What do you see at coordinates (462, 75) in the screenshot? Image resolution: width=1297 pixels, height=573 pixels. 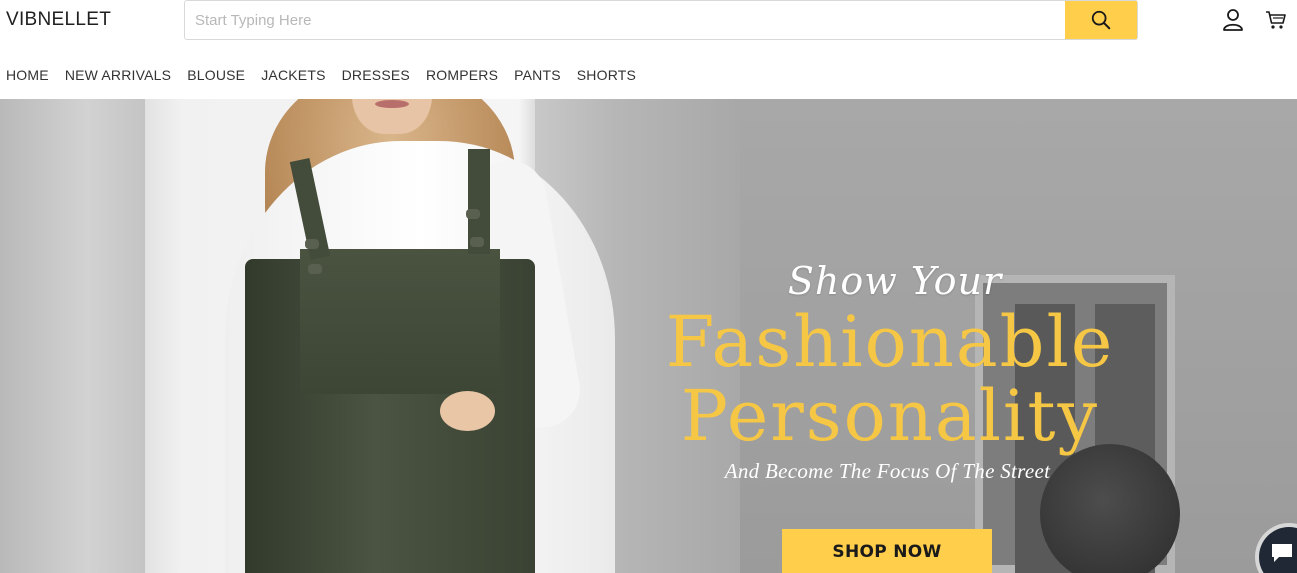 I see `nav-item-rompers: ROMPERS` at bounding box center [462, 75].